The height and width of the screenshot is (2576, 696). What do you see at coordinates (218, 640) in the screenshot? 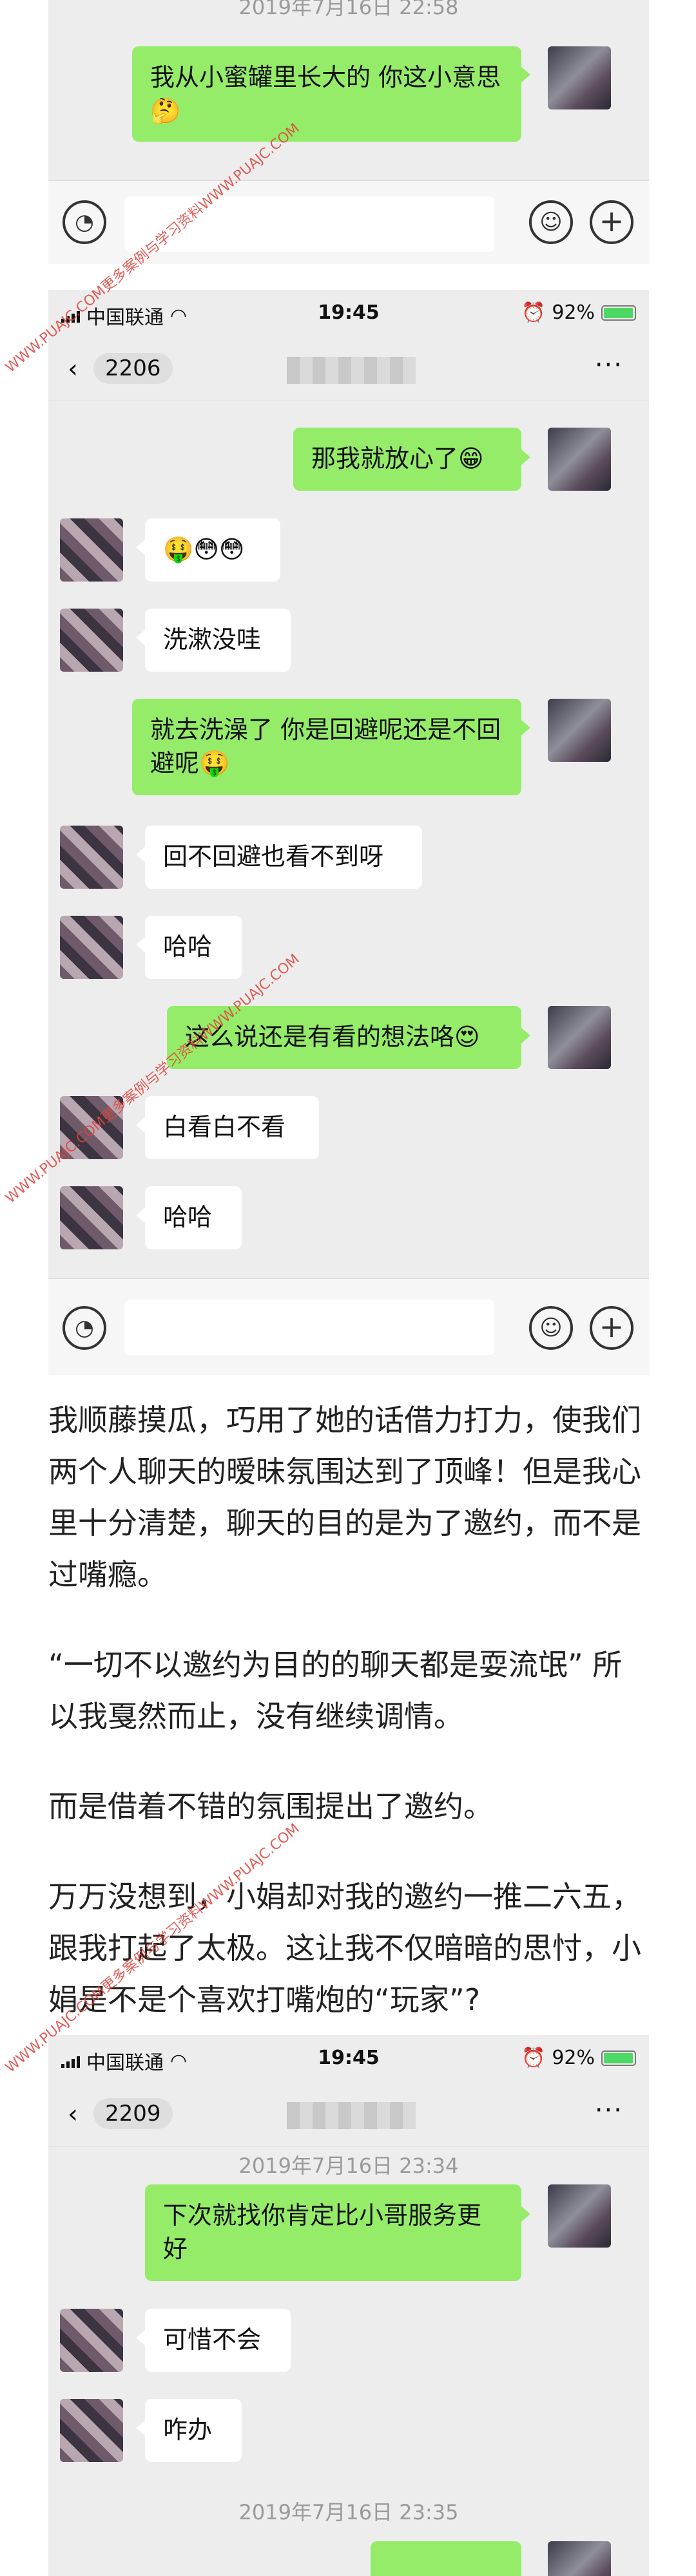
I see `message-bubble-other: 洗漱没哇` at bounding box center [218, 640].